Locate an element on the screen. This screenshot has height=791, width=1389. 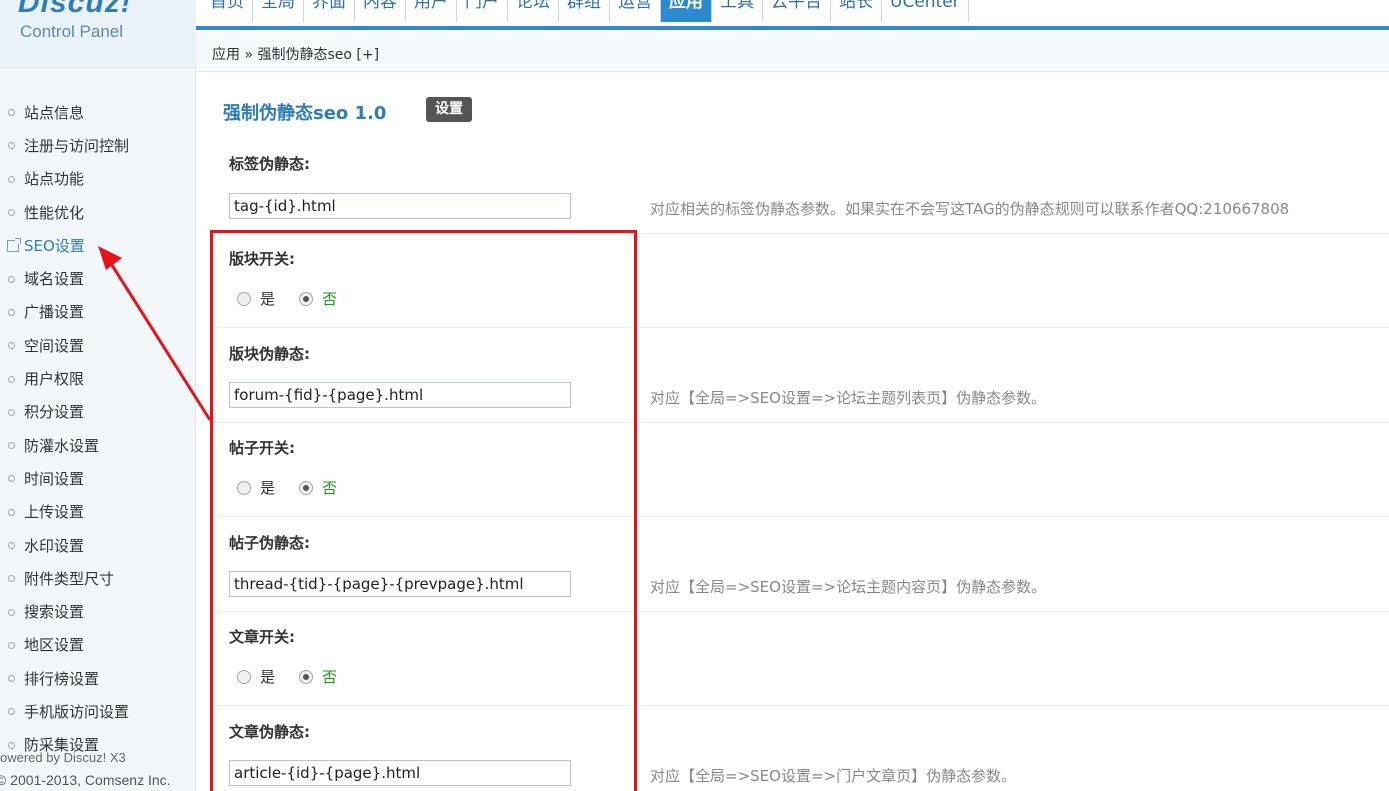
sidebar-item-label: 时间设置 is located at coordinates (54, 478).